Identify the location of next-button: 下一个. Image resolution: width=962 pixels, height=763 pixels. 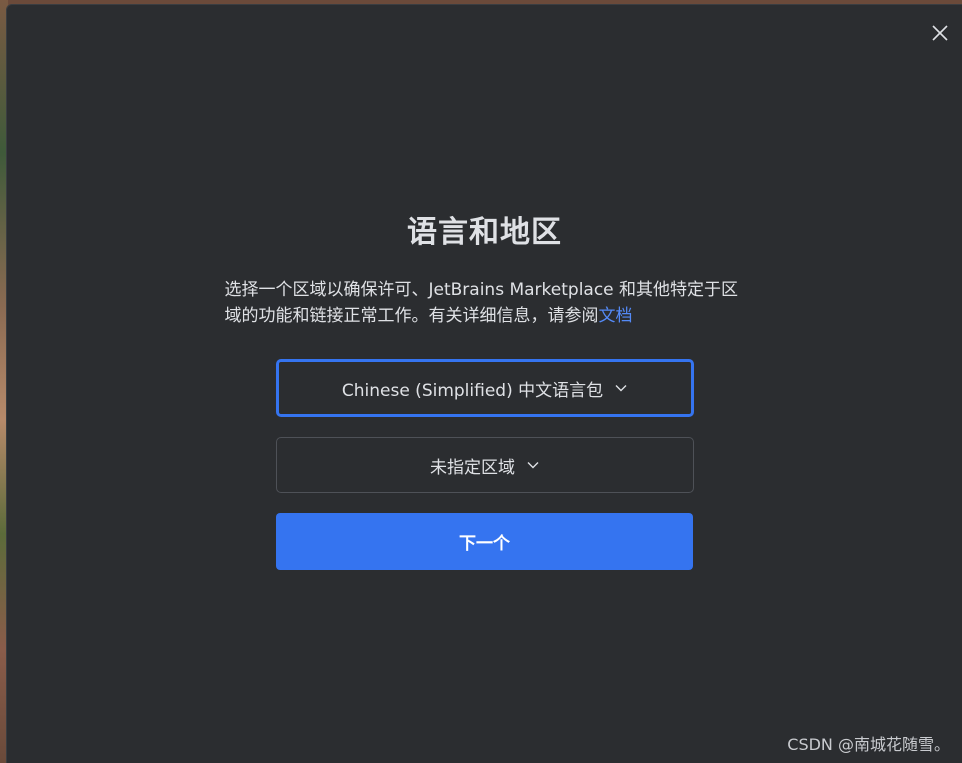
(484, 541).